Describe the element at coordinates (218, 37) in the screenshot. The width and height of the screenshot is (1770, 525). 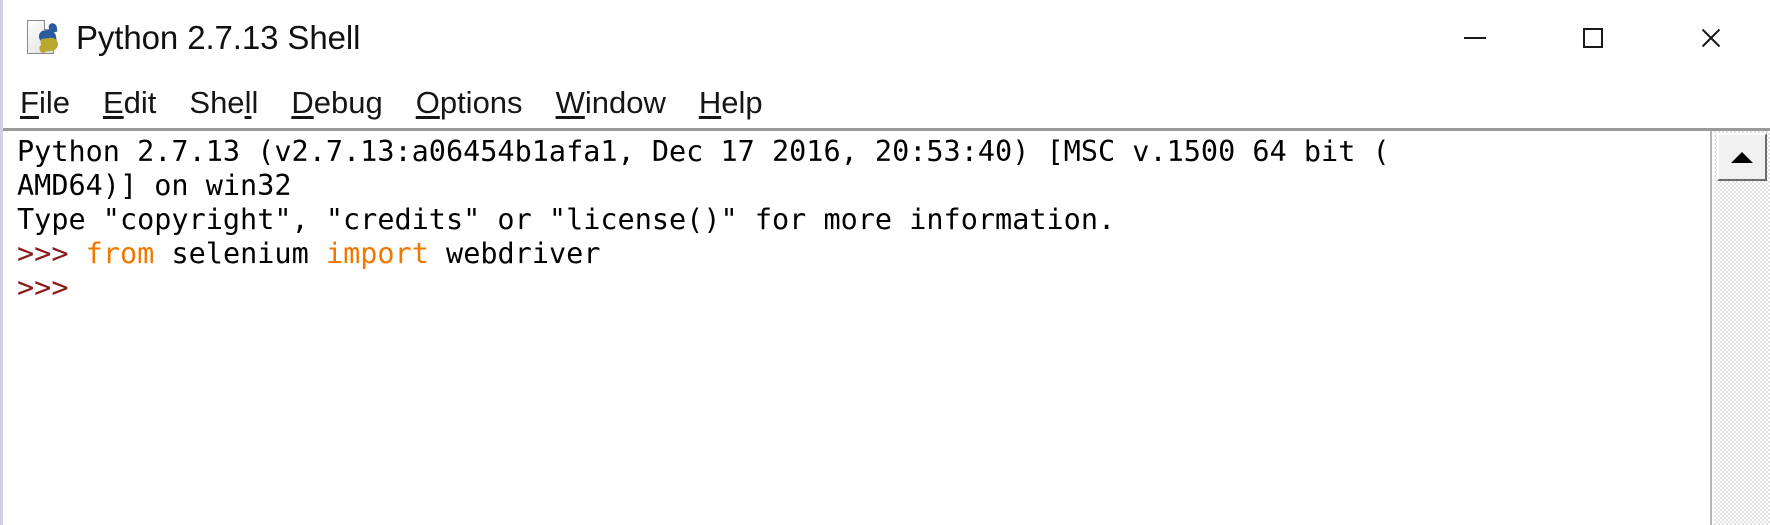
I see `window-title: Python 2.7.13 Shell` at that location.